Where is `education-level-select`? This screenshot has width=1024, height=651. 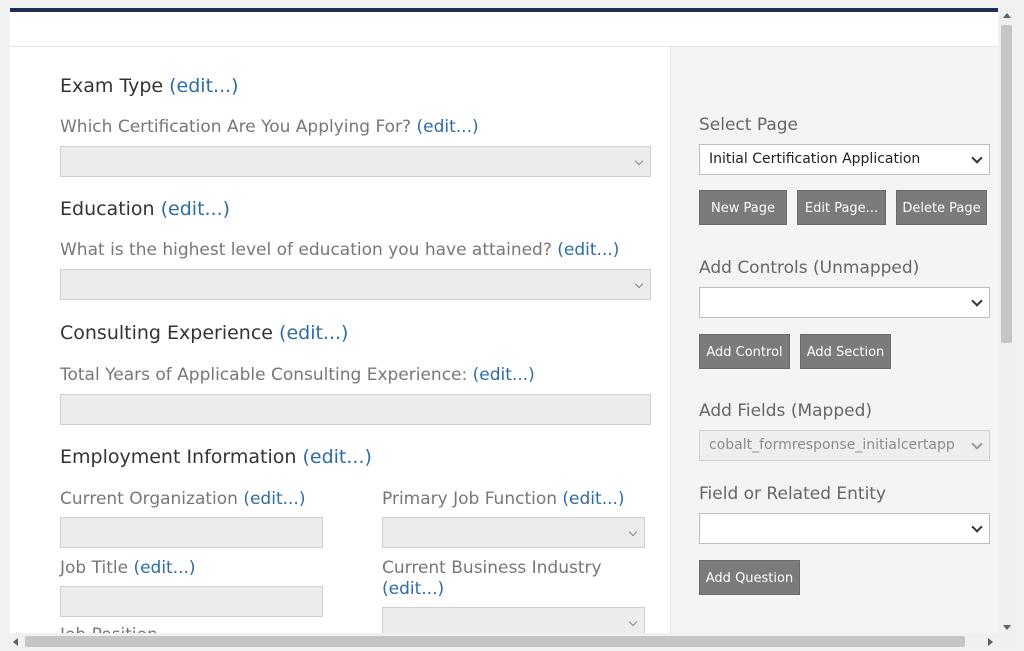
education-level-select is located at coordinates (355, 284).